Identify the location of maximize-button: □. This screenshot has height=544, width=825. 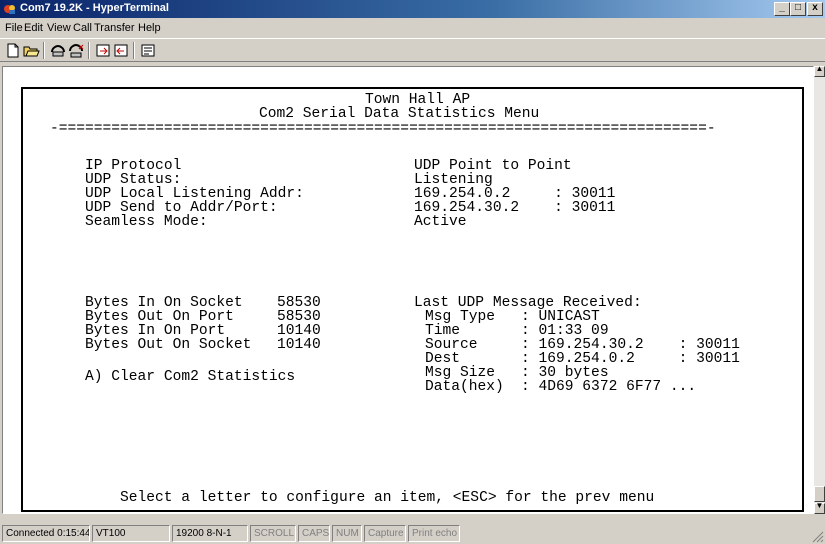
(798, 9).